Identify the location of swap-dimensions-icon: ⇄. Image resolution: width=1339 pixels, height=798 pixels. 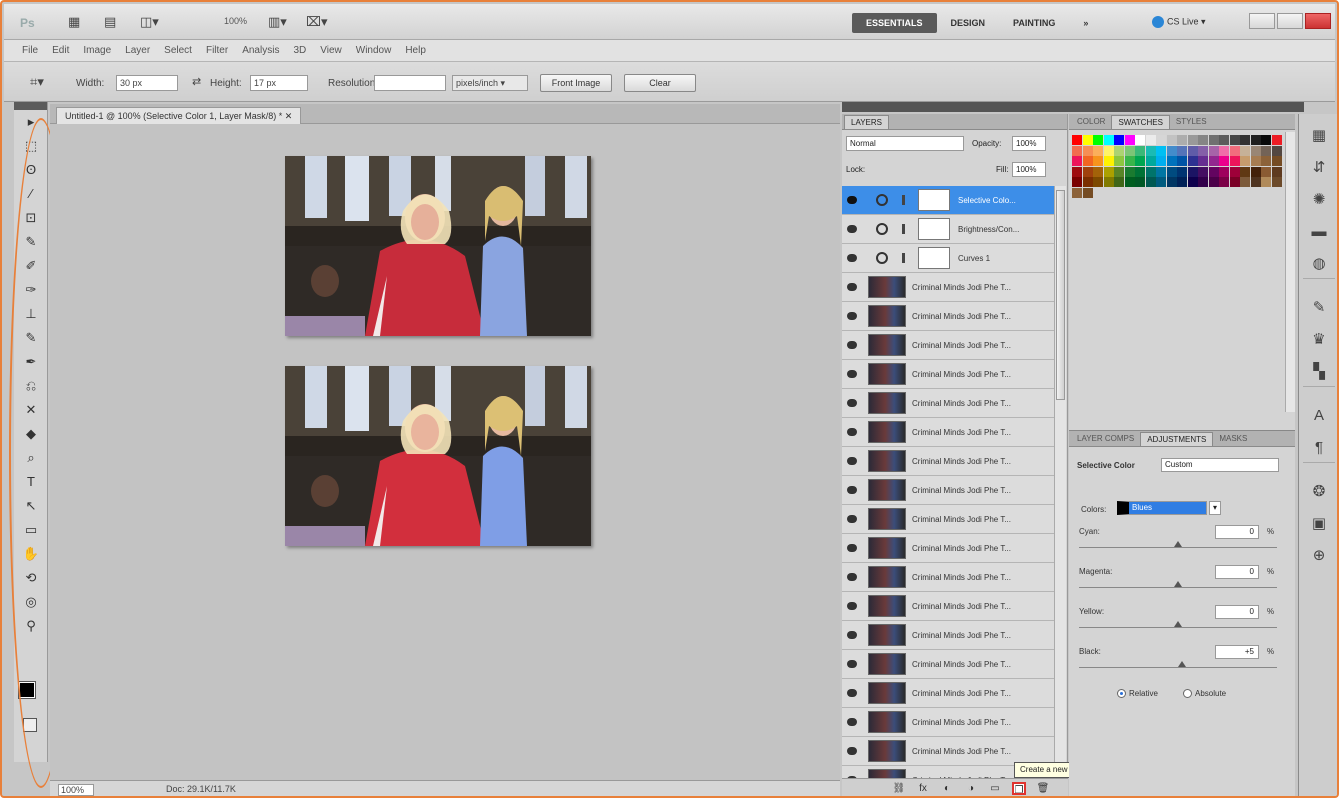
(196, 82).